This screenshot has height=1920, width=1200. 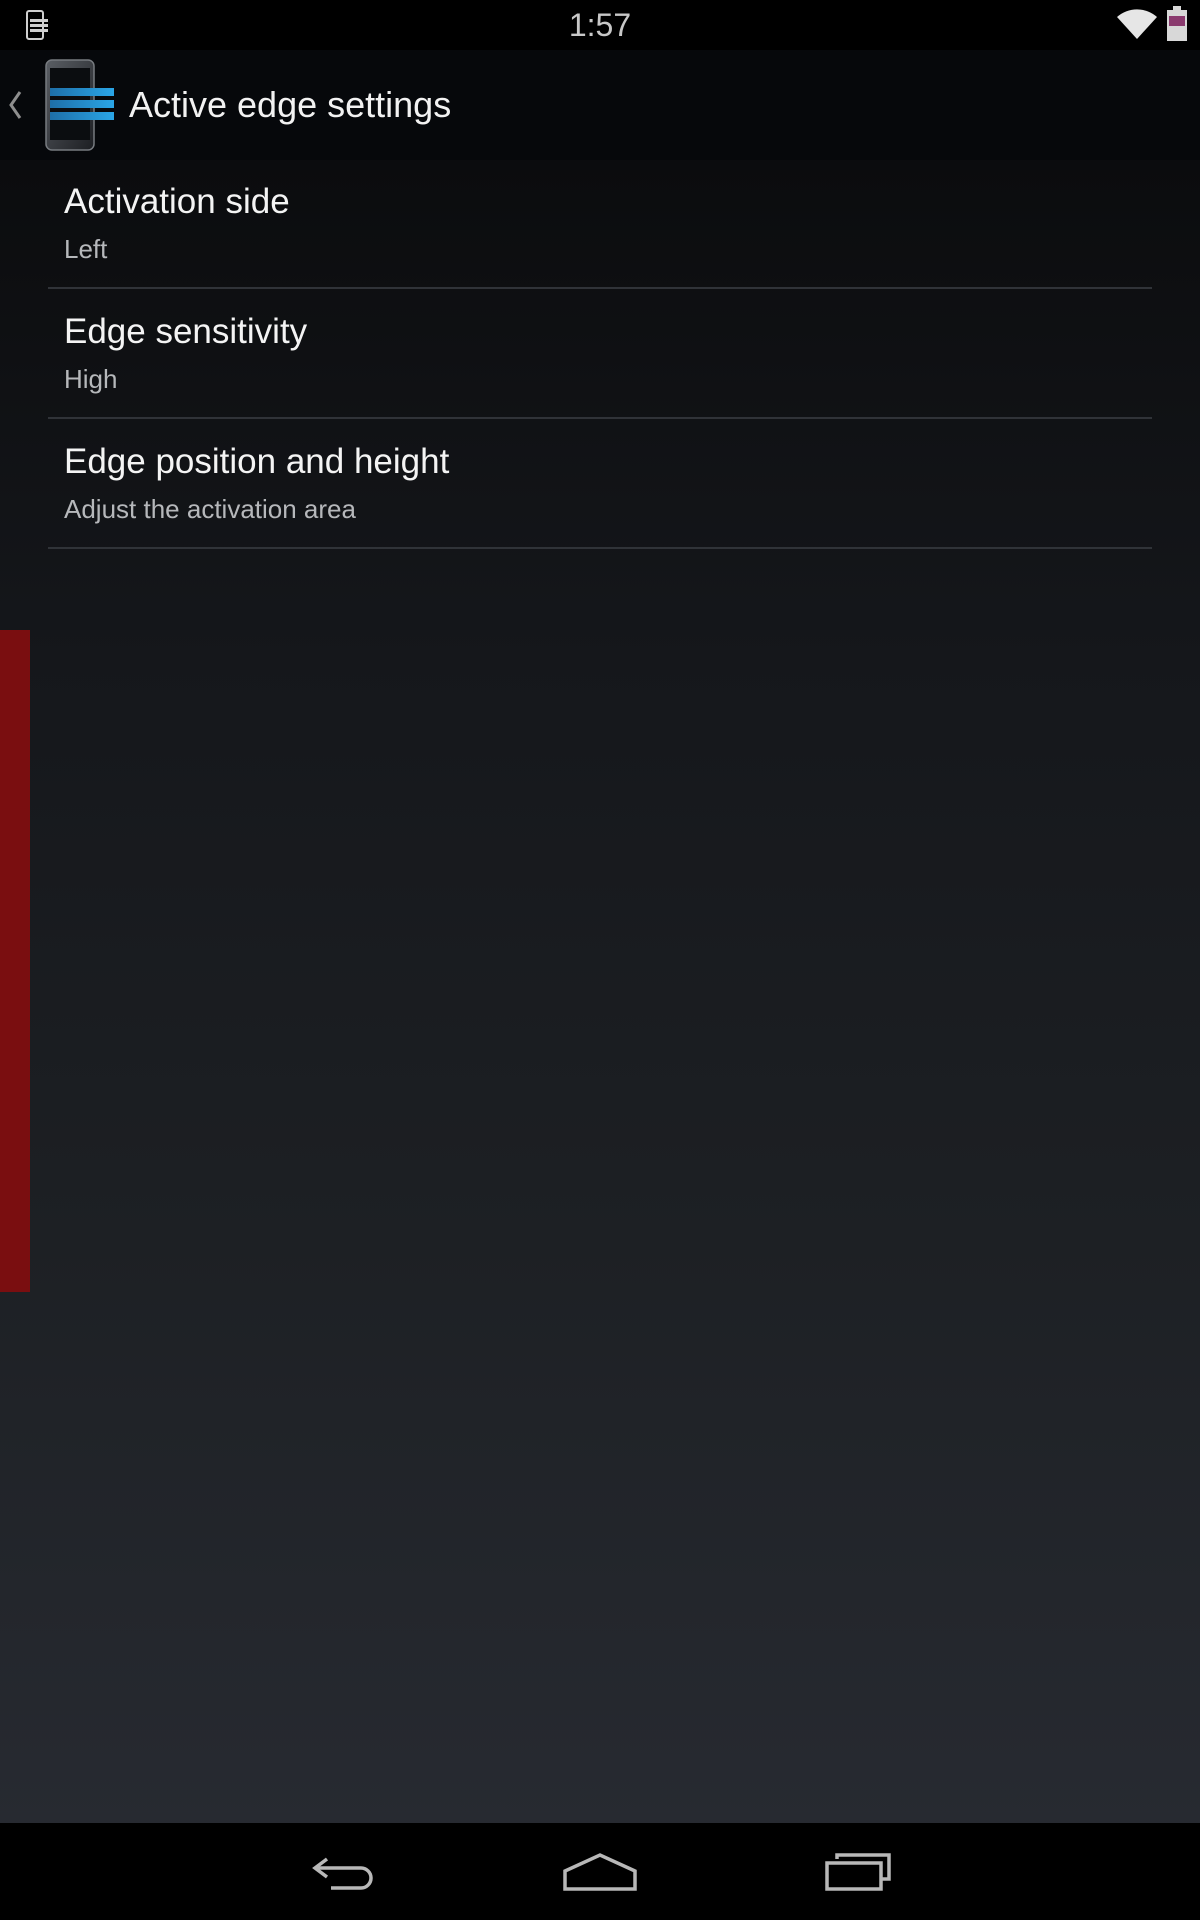 What do you see at coordinates (600, 130) in the screenshot?
I see `action-bar: Active edge settings` at bounding box center [600, 130].